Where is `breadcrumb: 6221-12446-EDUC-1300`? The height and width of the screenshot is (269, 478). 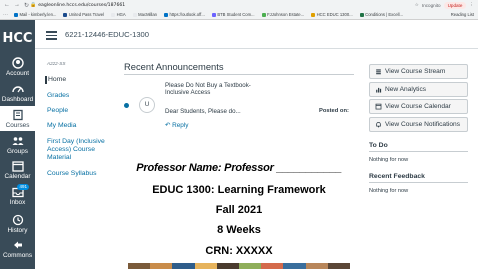 breadcrumb: 6221-12446-EDUC-1300 is located at coordinates (107, 34).